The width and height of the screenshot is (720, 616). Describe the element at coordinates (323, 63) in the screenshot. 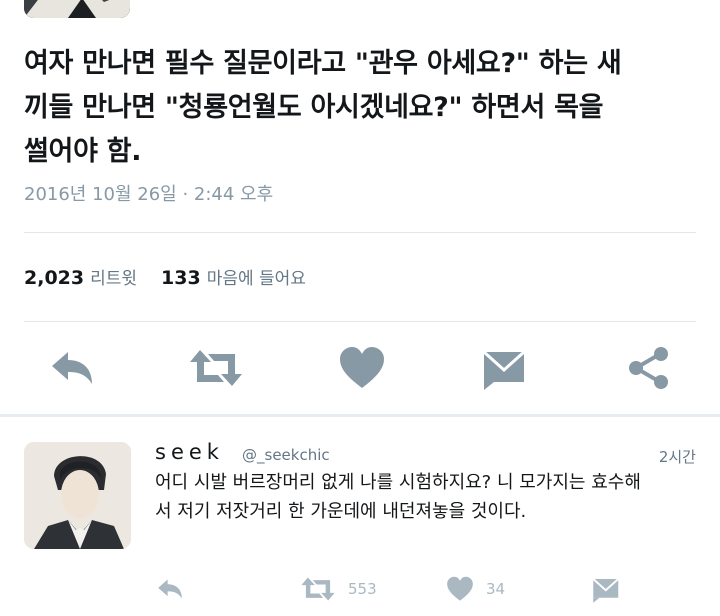

I see `tweet-text-line: 여자 만나면 필수 질문이라고 "관우 아세요?" 하는 새` at that location.